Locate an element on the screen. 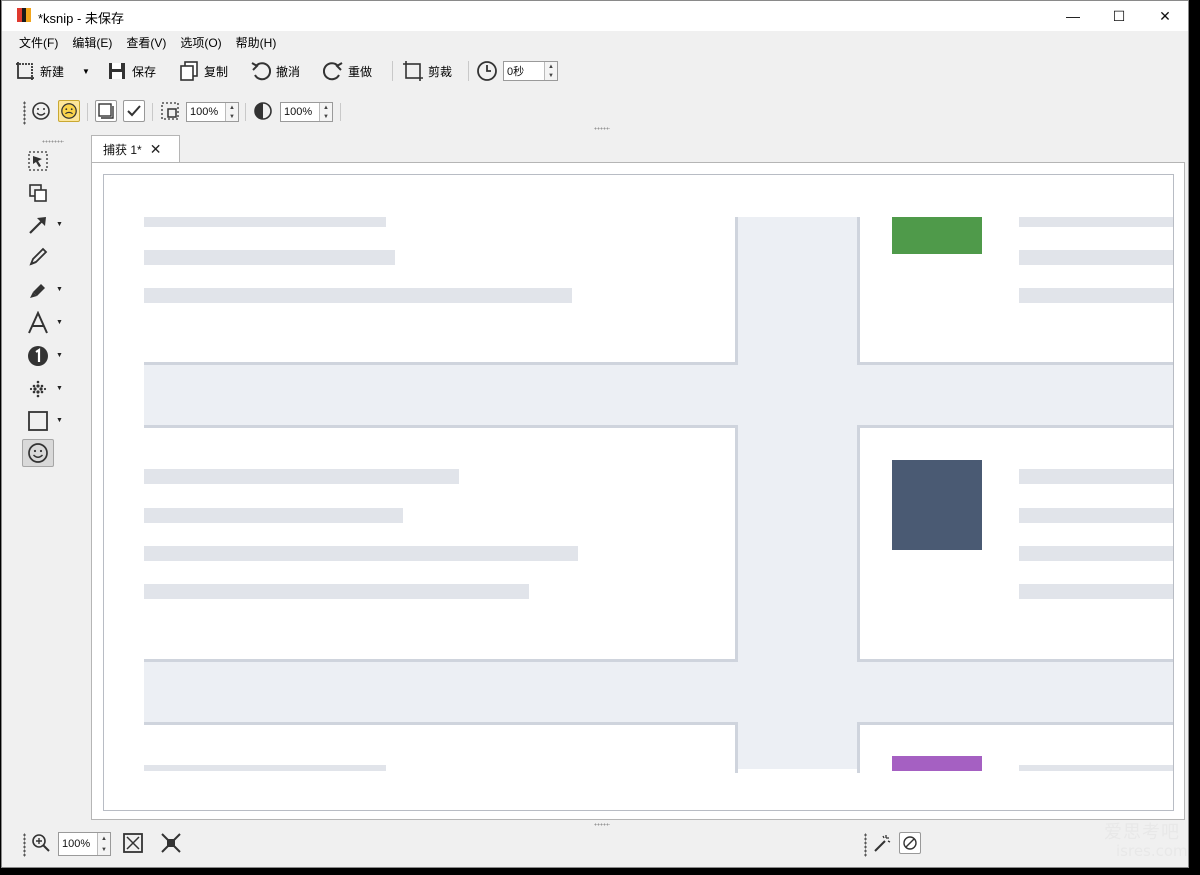 Image resolution: width=1200 pixels, height=875 pixels. text-tool-dropdown: ▼ is located at coordinates (59, 322).